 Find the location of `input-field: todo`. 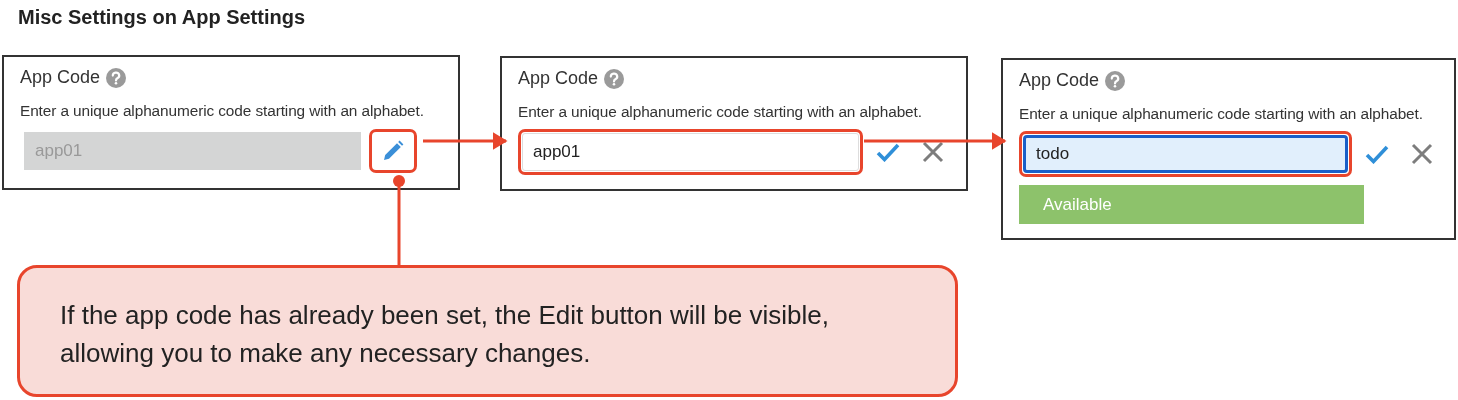

input-field: todo is located at coordinates (1185, 154).